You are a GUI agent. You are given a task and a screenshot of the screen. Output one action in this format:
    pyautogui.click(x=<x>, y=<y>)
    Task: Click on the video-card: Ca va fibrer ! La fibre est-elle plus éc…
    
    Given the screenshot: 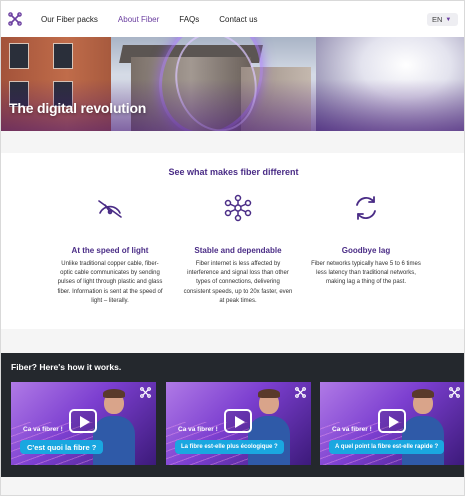 What is the action you would take?
    pyautogui.click(x=238, y=423)
    